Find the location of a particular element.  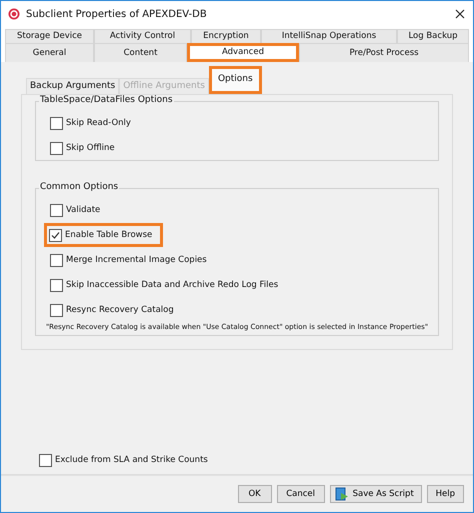

checkbox-label: Resync Recovery Catalog is located at coordinates (120, 310).